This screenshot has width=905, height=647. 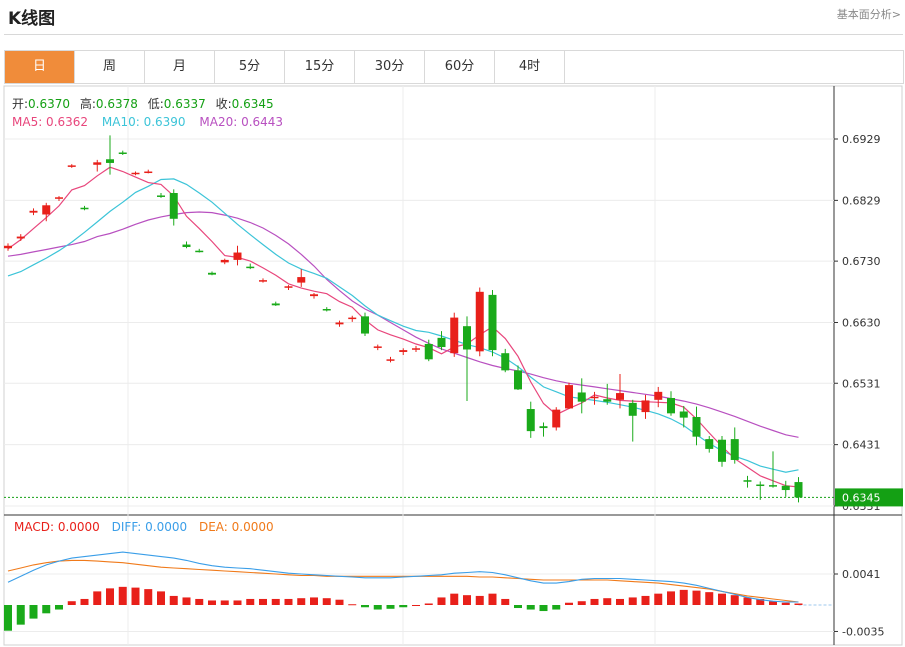 I want to click on open-value: 0.6370, so click(x=49, y=104).